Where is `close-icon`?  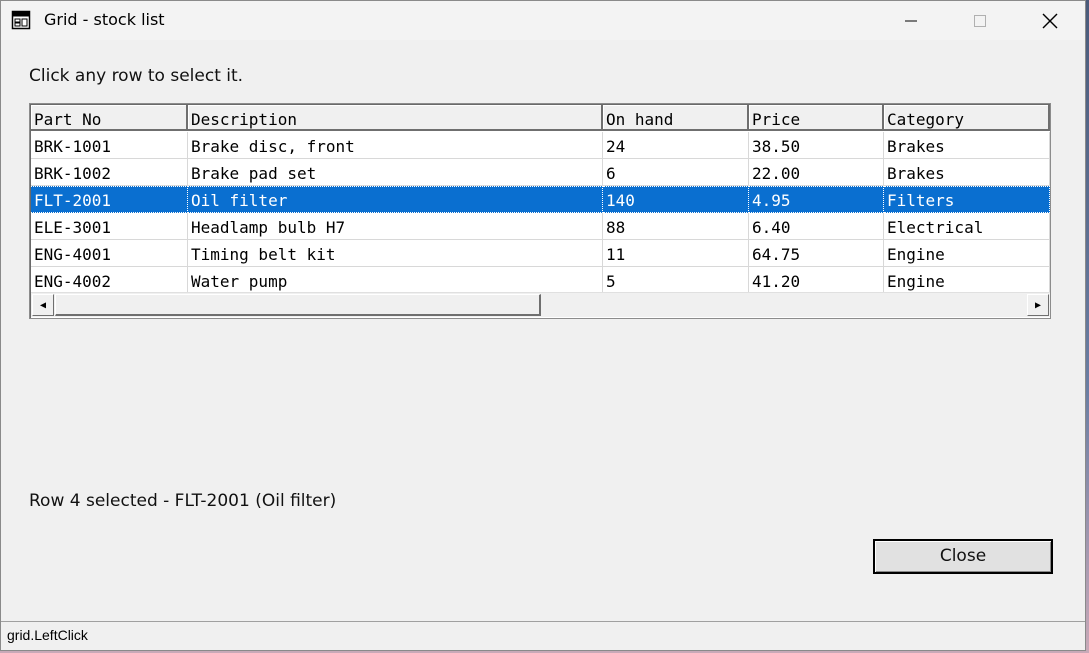 close-icon is located at coordinates (1050, 20).